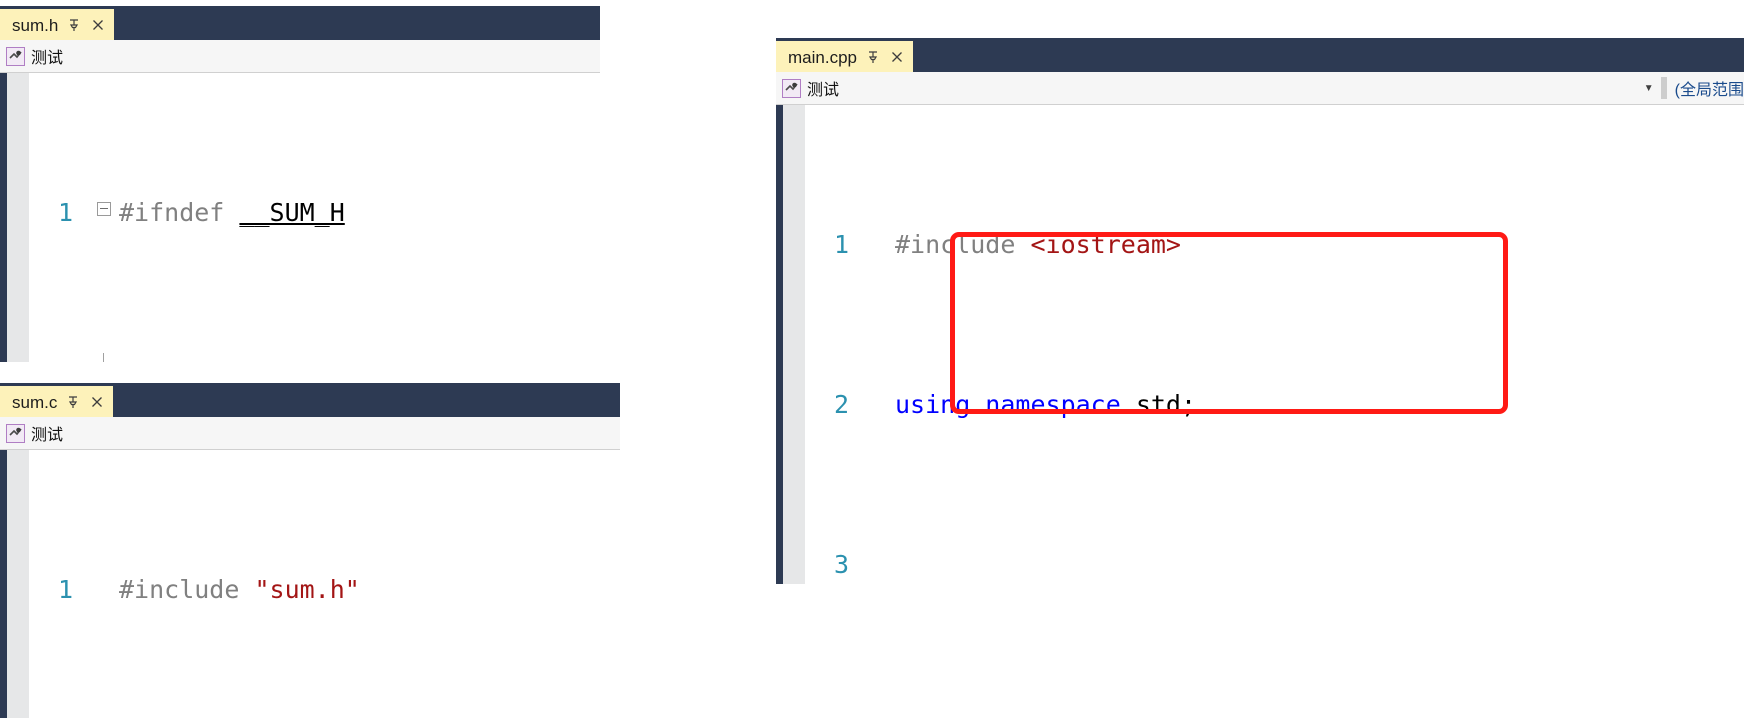 This screenshot has height=718, width=1744. I want to click on code-text: #ifndef __SUM_H, so click(232, 212).